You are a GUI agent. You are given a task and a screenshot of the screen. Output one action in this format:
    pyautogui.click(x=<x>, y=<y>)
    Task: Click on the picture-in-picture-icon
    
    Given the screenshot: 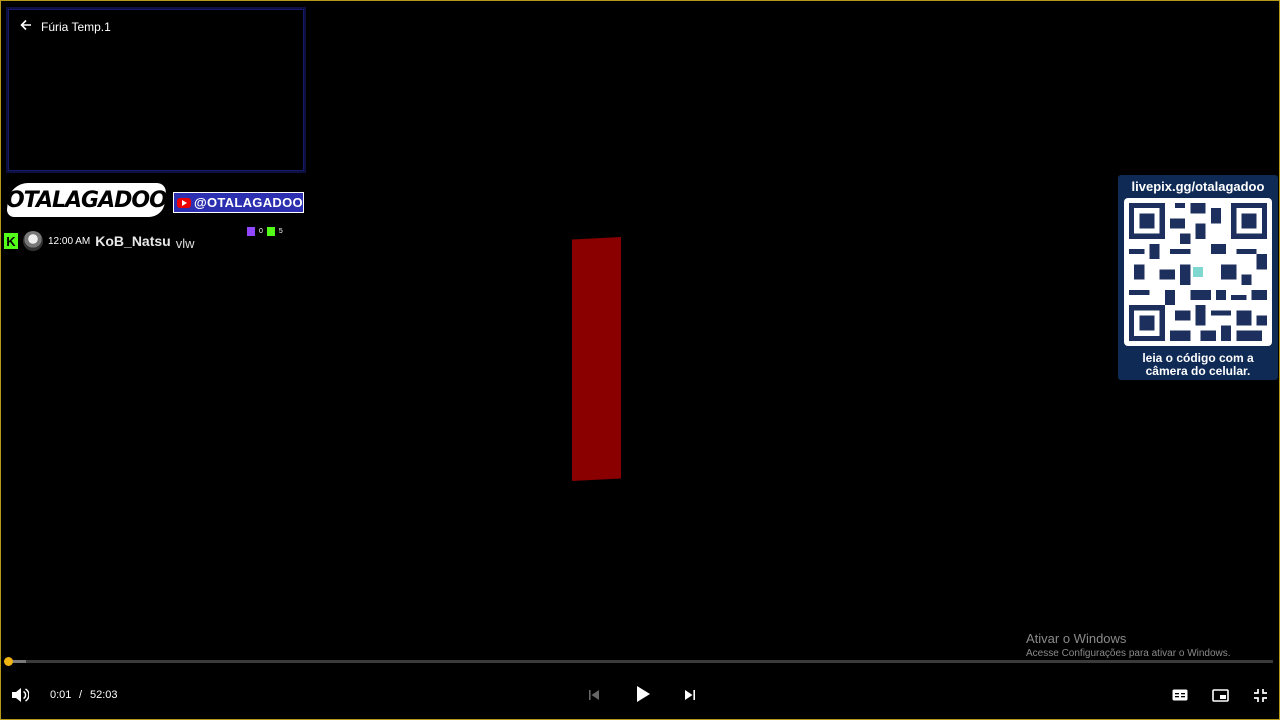 What is the action you would take?
    pyautogui.click(x=1220, y=695)
    